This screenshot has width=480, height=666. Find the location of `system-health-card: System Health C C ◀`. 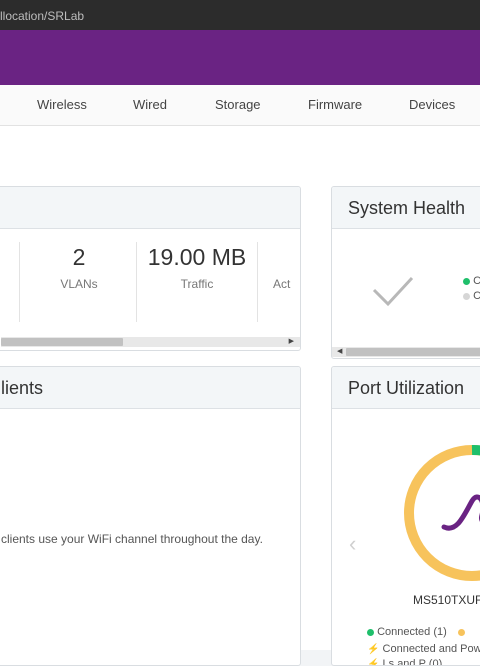

system-health-card: System Health C C ◀ is located at coordinates (405, 272).